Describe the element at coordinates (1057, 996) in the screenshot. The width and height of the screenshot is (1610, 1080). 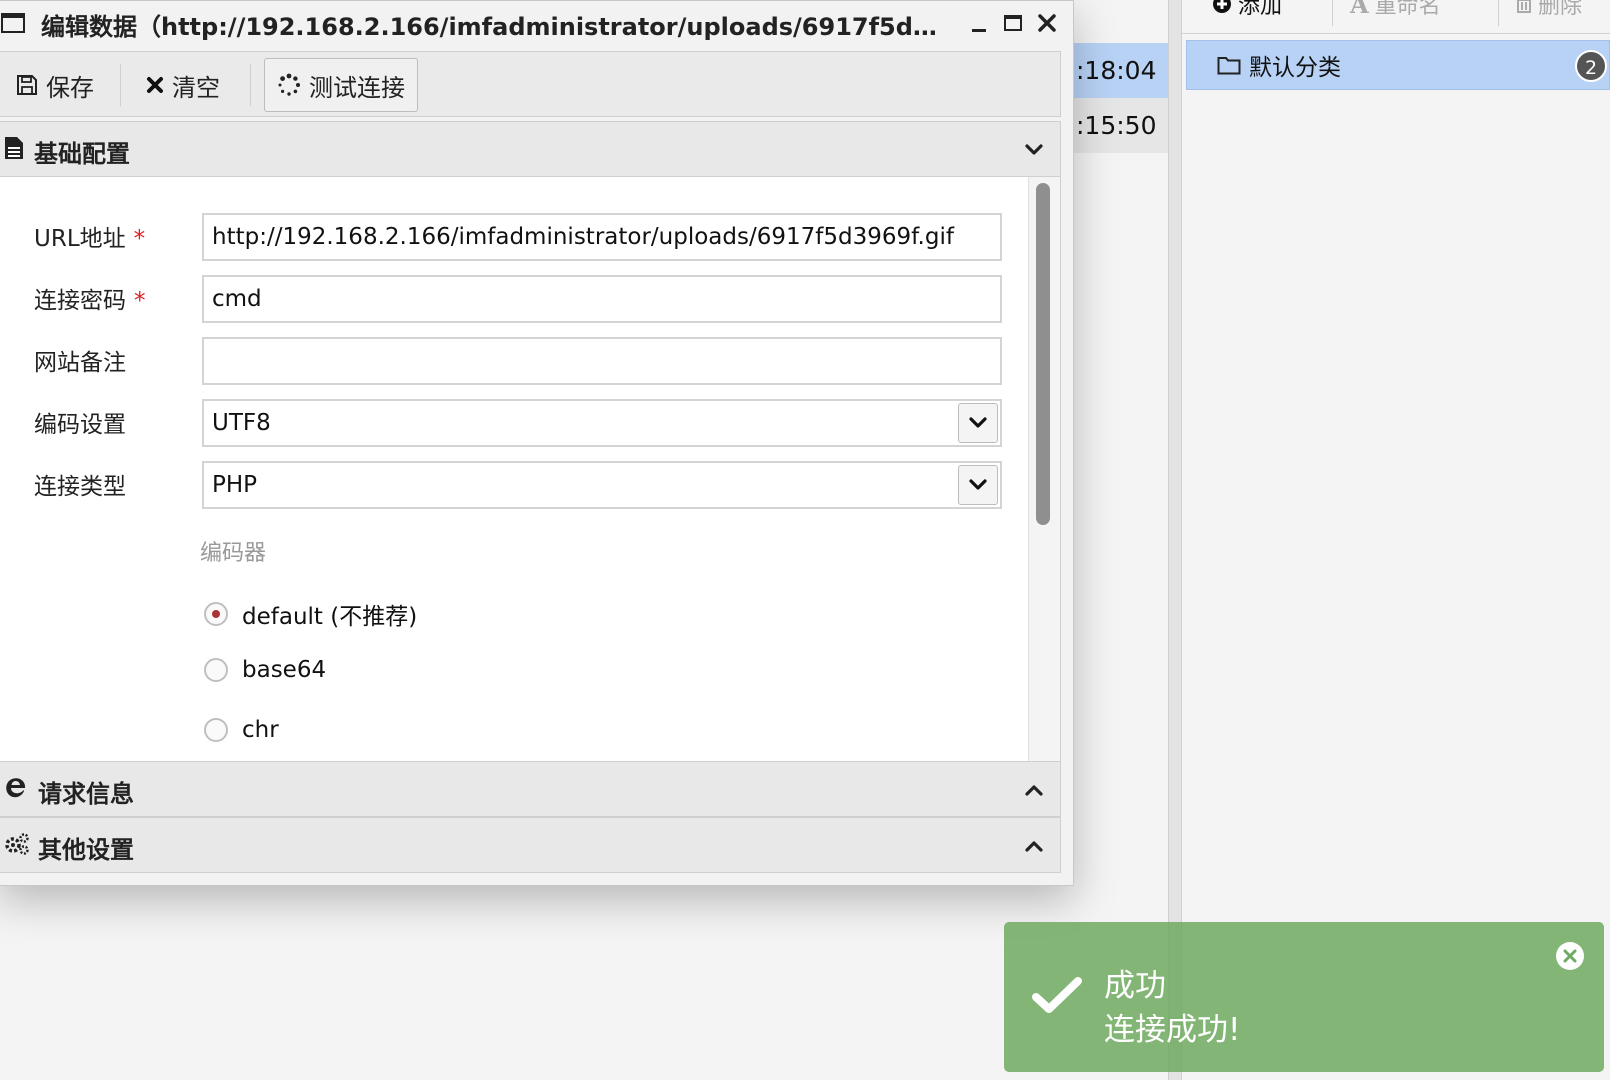
I see `check-icon` at that location.